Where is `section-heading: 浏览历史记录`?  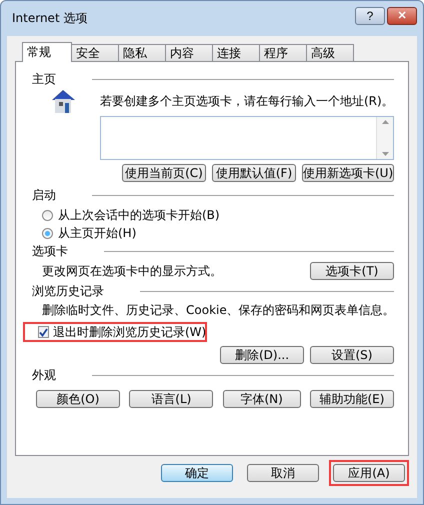
section-heading: 浏览历史记录 is located at coordinates (68, 291).